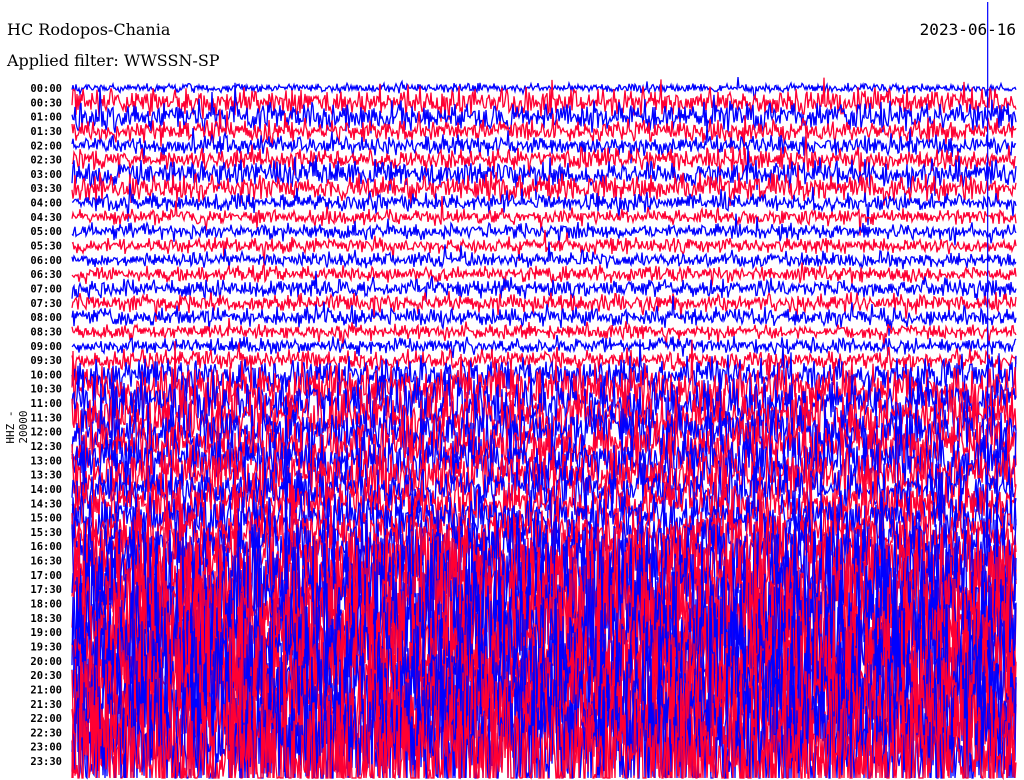  I want to click on row-time-label: 21:30, so click(46, 705).